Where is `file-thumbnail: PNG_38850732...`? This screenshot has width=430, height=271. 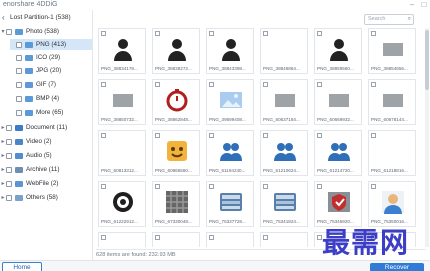
file-thumbnail: PNG_38850732... is located at coordinates (122, 102).